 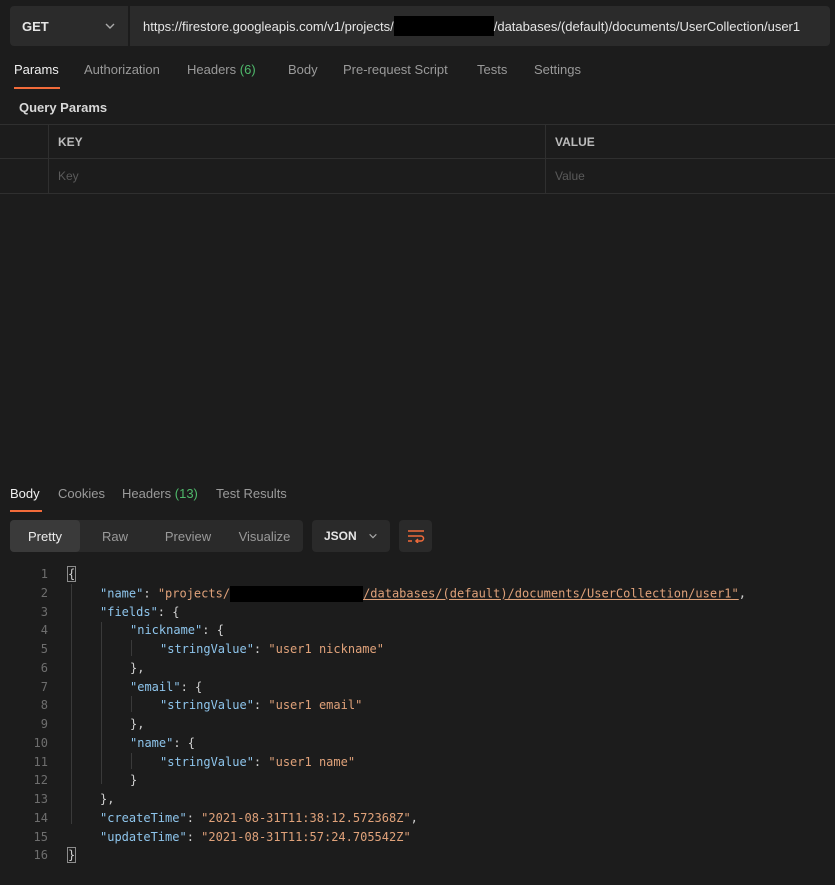 I want to click on visualize-button: Visualize, so click(x=264, y=536).